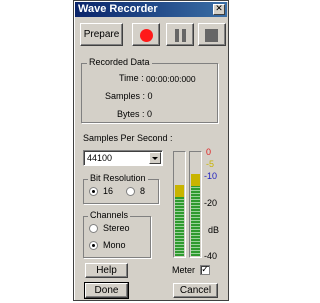  What do you see at coordinates (195, 290) in the screenshot?
I see `cancel-button: Cancel` at bounding box center [195, 290].